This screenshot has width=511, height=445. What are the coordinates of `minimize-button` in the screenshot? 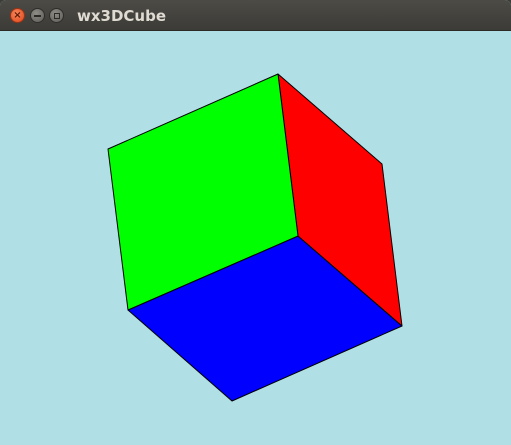 It's located at (37, 15).